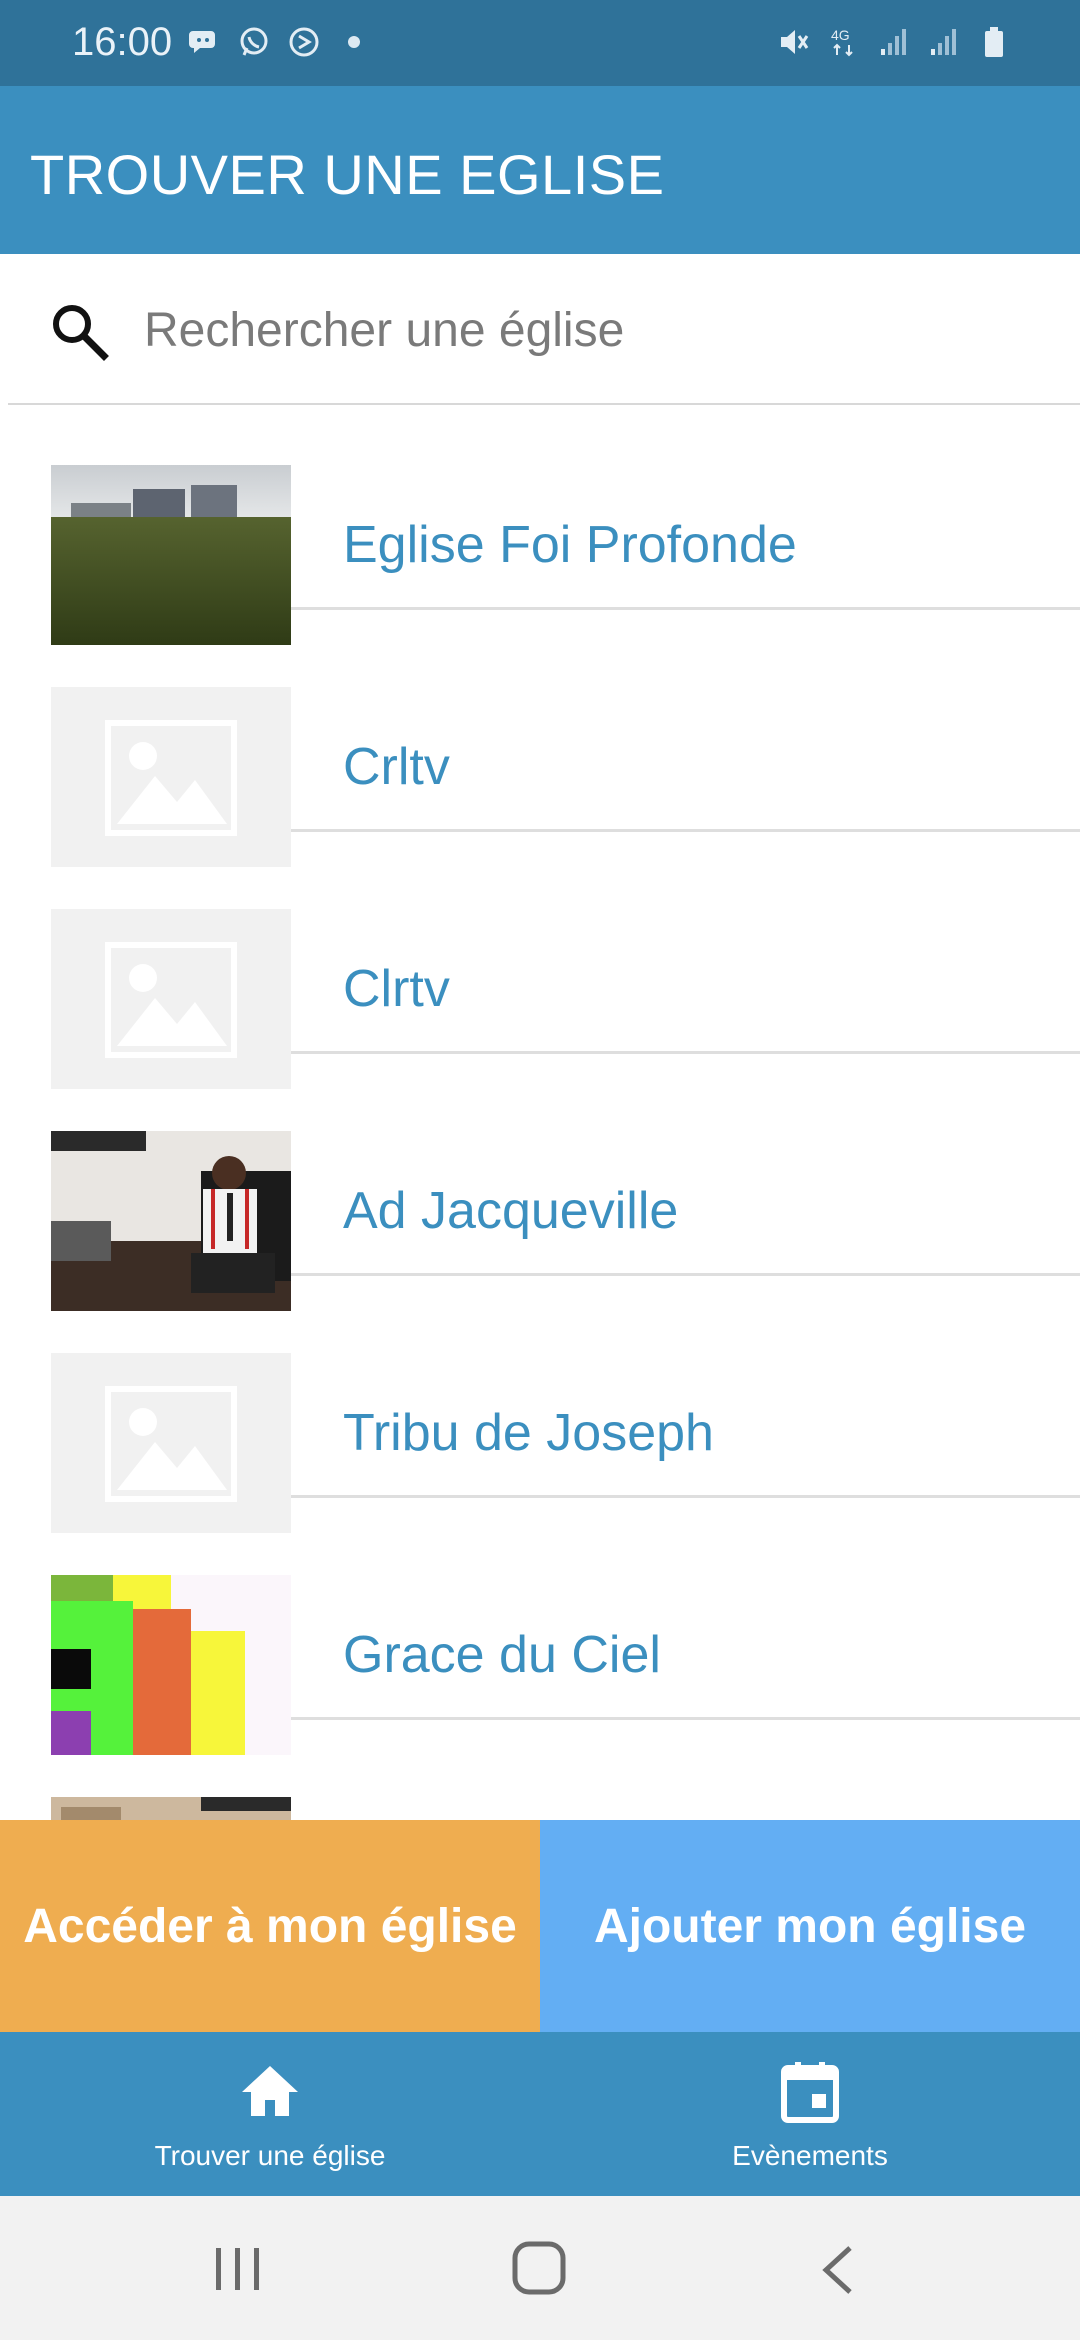 This screenshot has height=2340, width=1080. Describe the element at coordinates (570, 545) in the screenshot. I see `church-name: Eglise Foi Profonde` at that location.